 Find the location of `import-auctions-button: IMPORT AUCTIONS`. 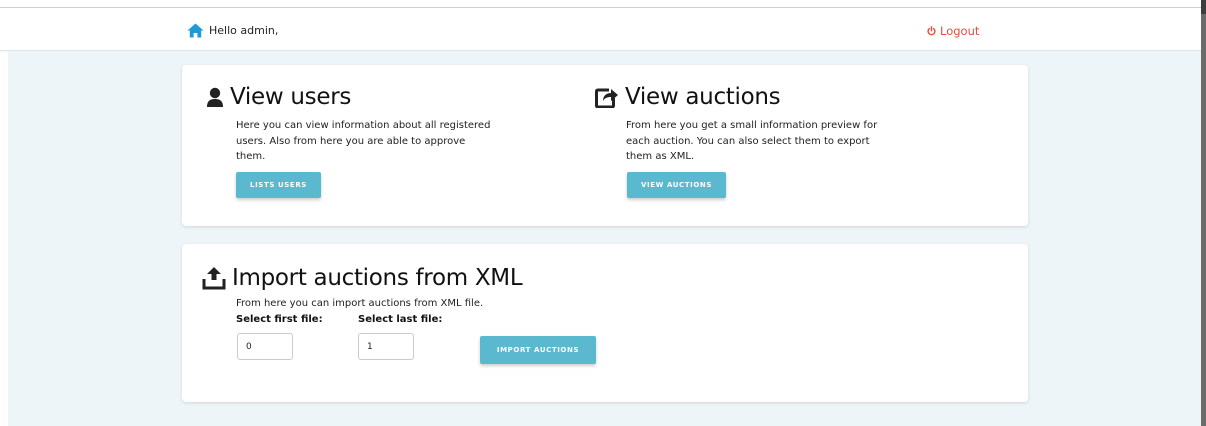

import-auctions-button: IMPORT AUCTIONS is located at coordinates (538, 350).